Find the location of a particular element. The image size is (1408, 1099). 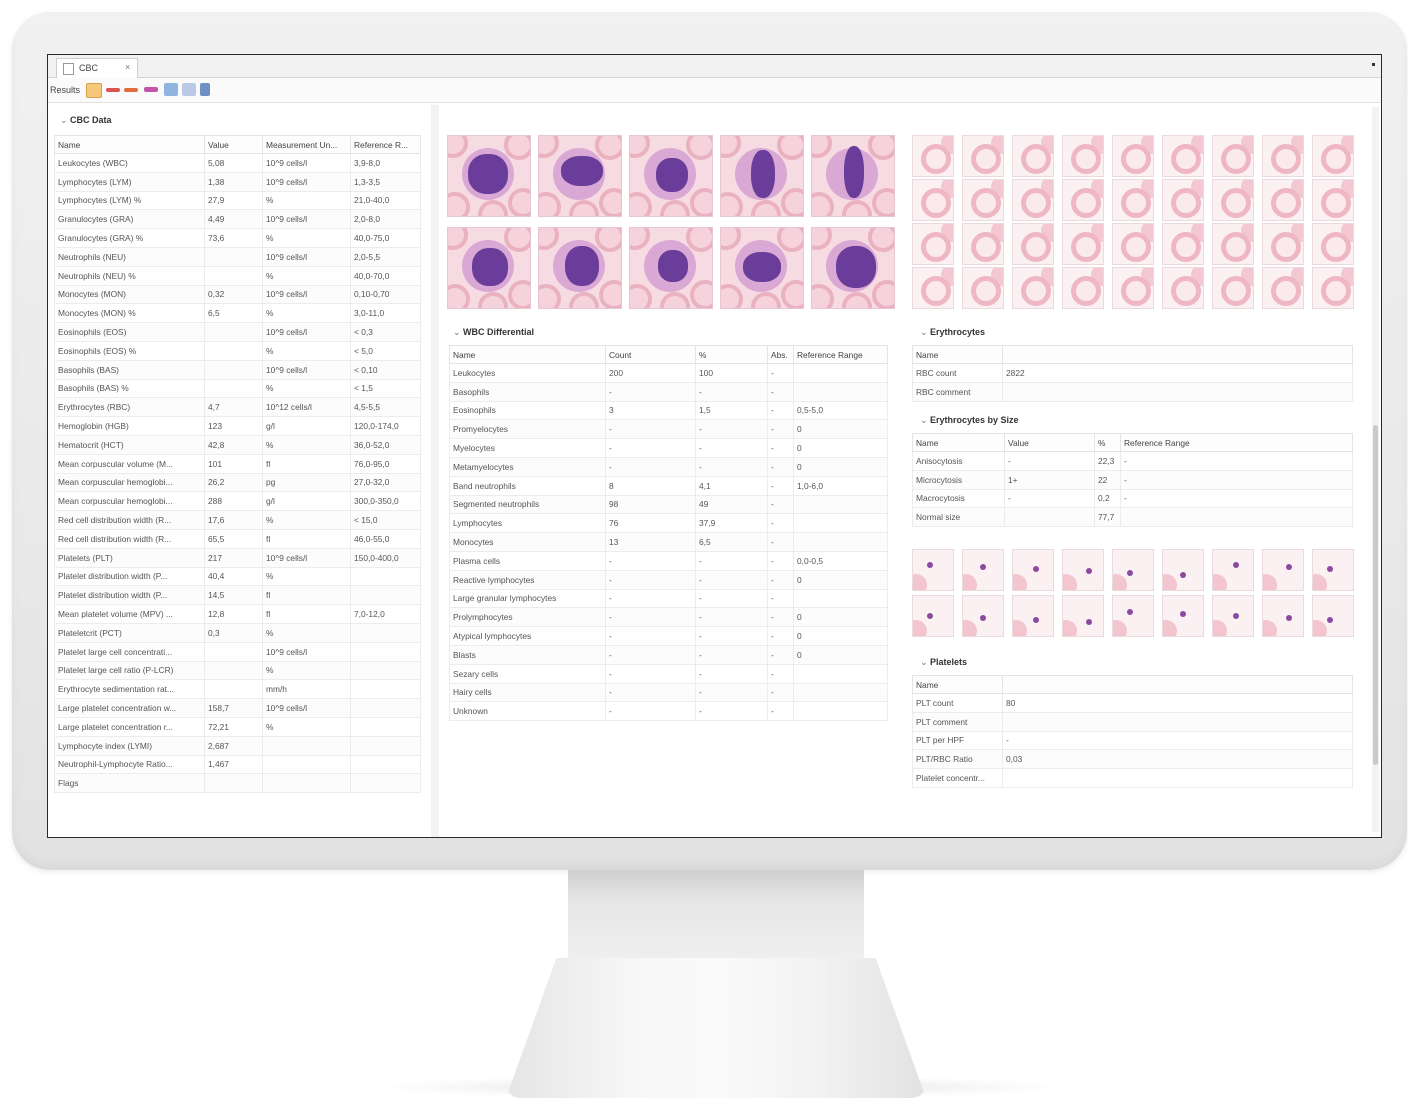

table-row: Neutrophils (NEU) %% 40,0-70,0 is located at coordinates (237, 275).